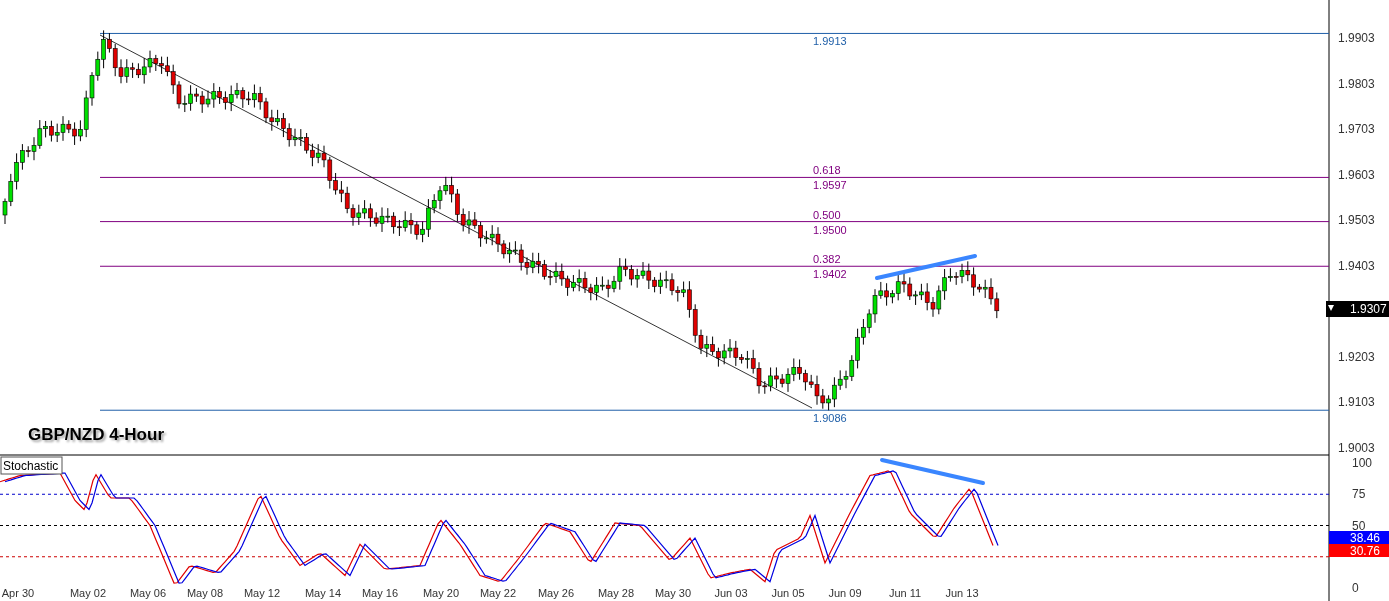  I want to click on fib-ratio-label: 0.500, so click(827, 214).